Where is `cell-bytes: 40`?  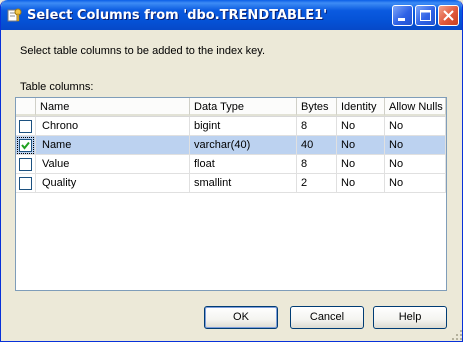 cell-bytes: 40 is located at coordinates (317, 145).